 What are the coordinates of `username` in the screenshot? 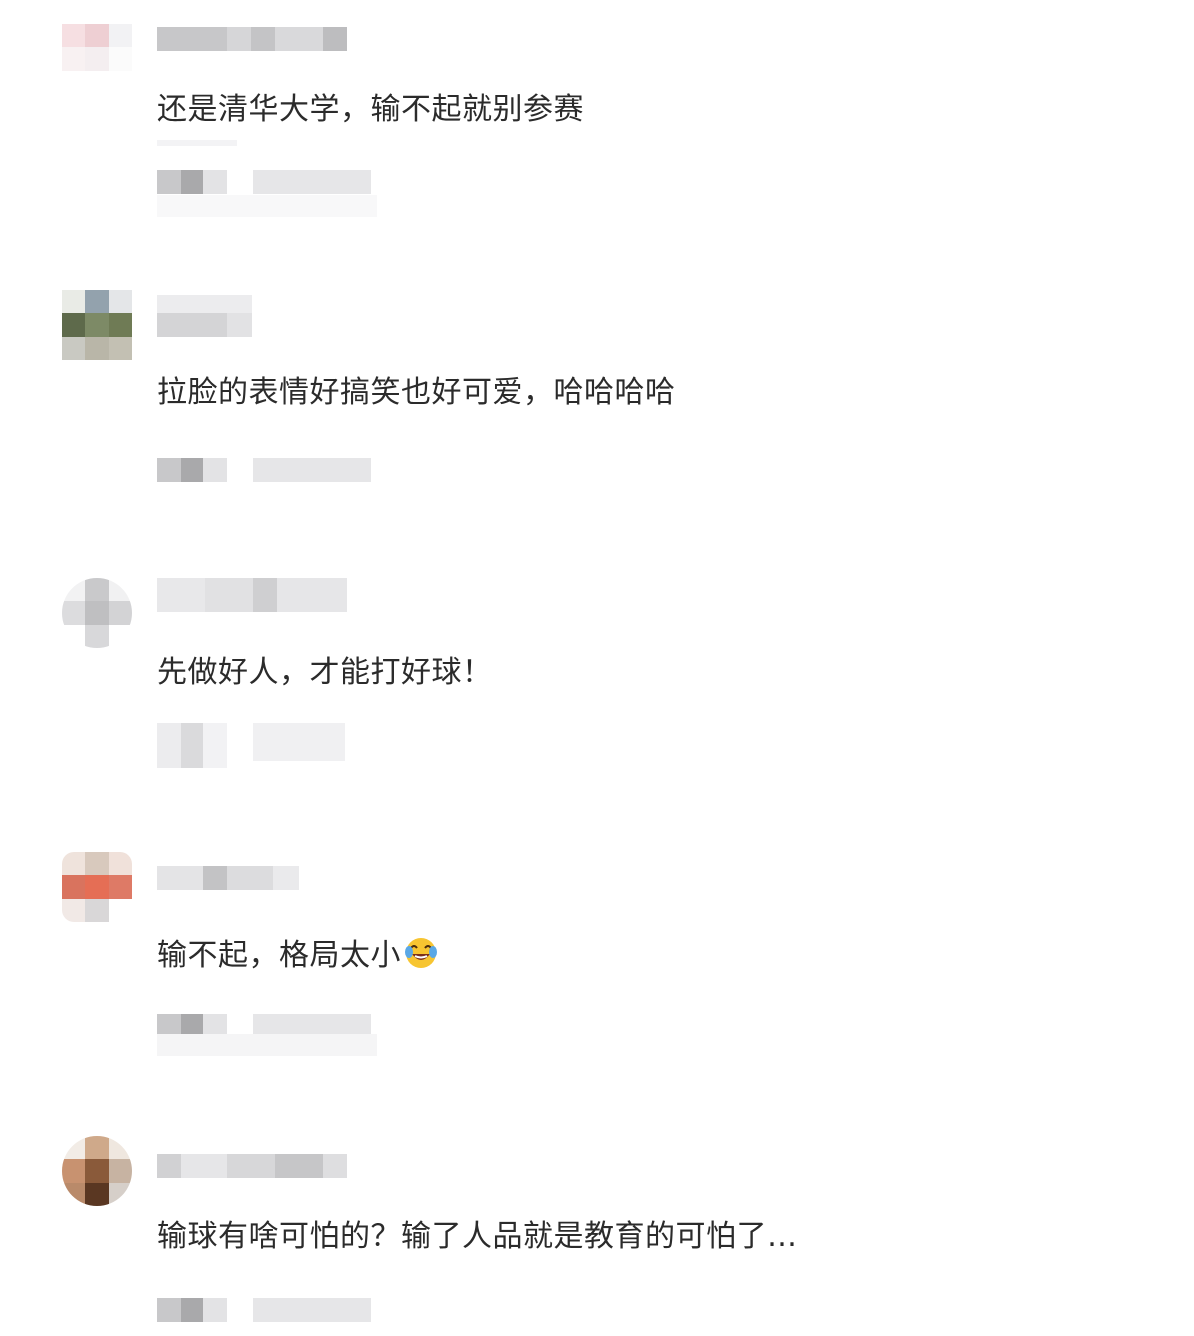 It's located at (252, 1166).